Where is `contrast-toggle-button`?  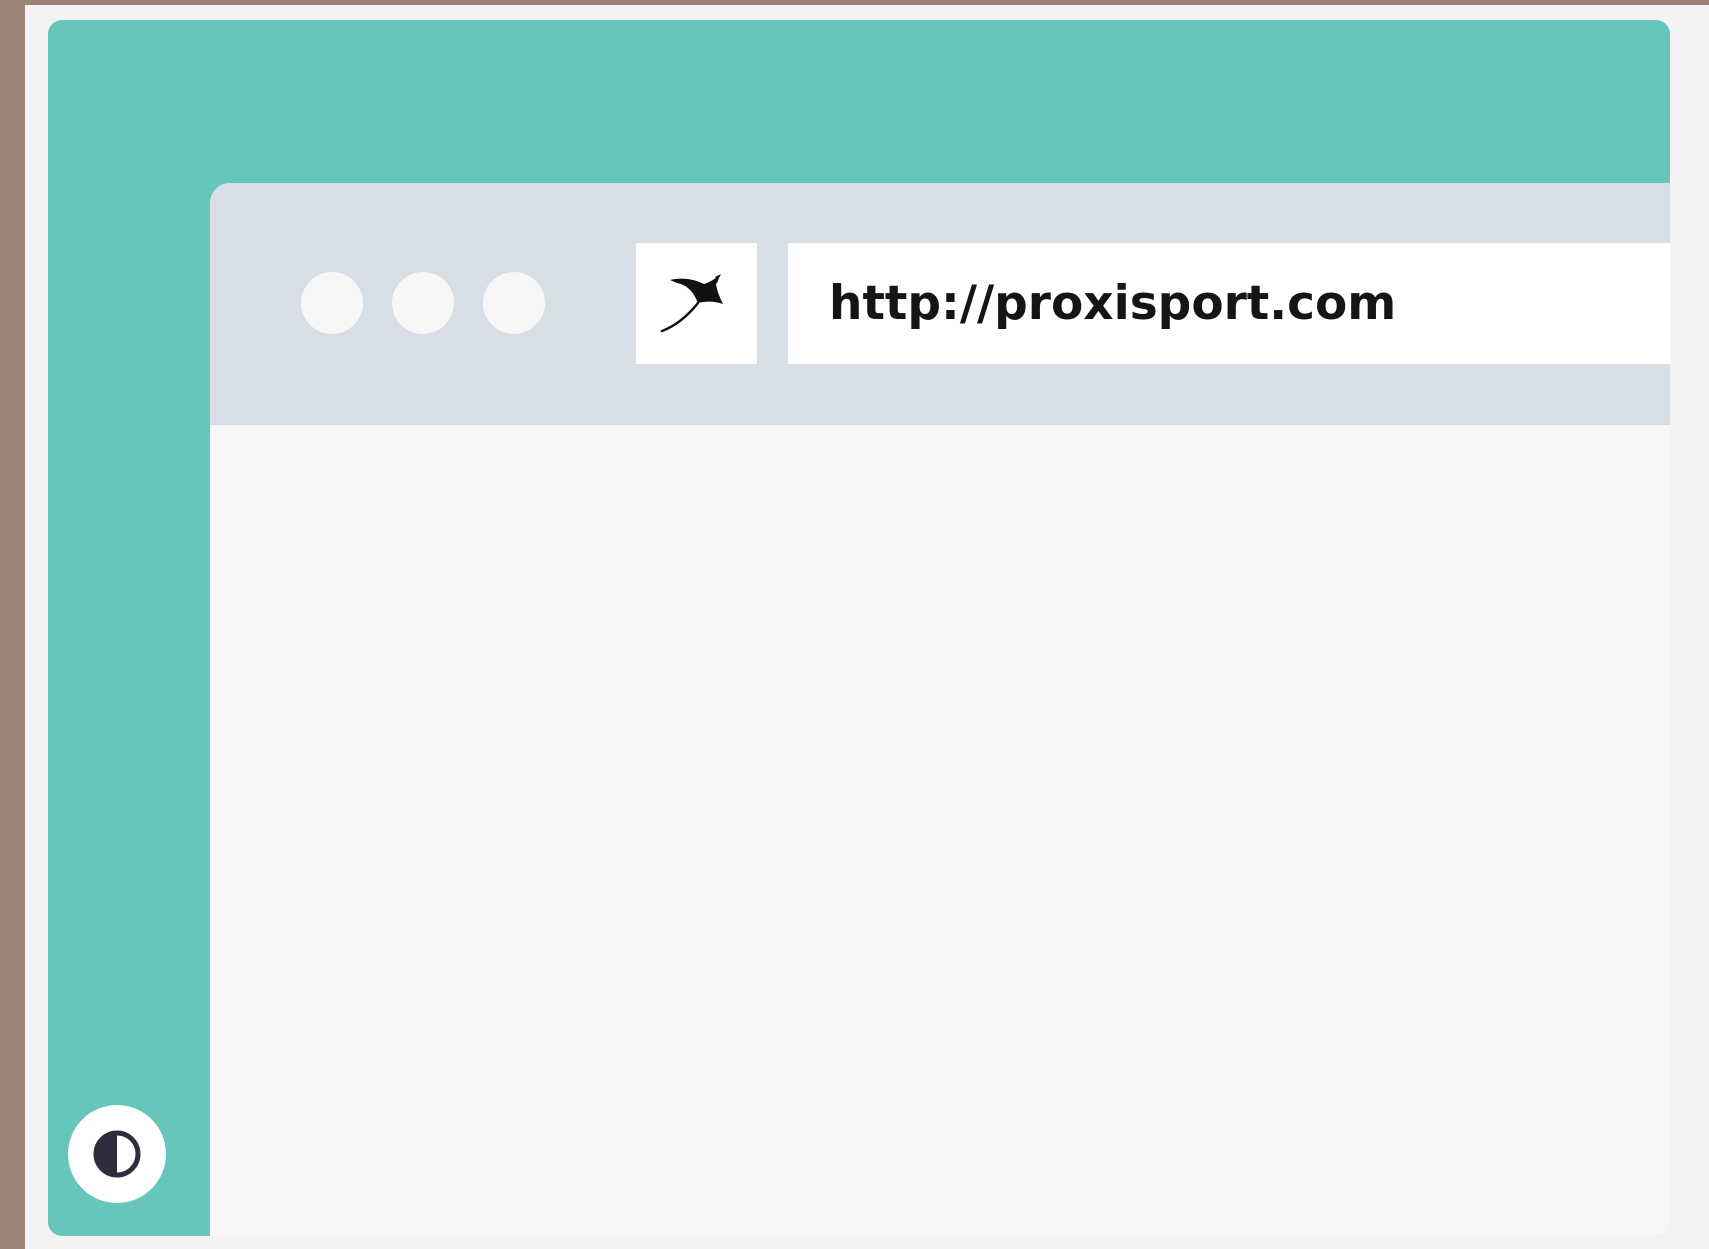
contrast-toggle-button is located at coordinates (117, 1154).